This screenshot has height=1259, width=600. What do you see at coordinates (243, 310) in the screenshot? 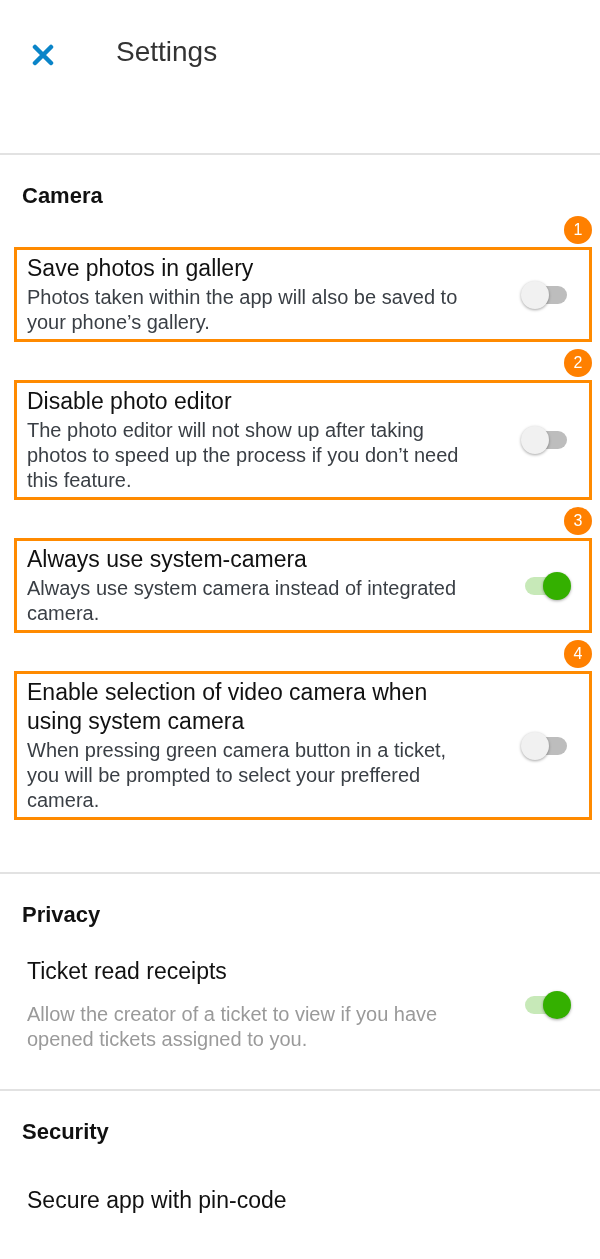
I see `setting-description: Photos taken within the app will also be saved to your phone’s gallery.` at bounding box center [243, 310].